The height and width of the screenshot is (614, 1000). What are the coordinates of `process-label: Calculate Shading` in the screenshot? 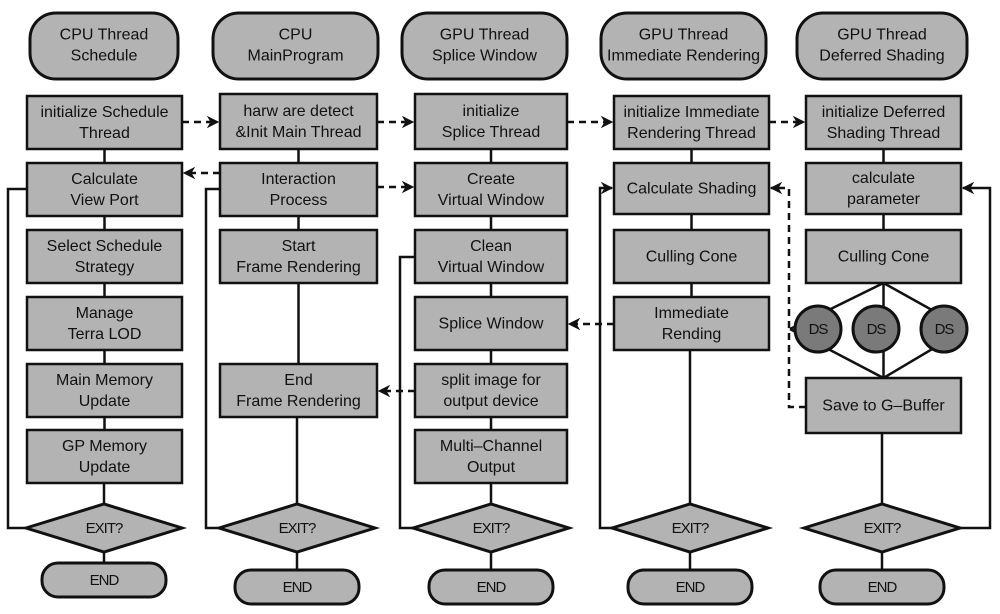 It's located at (692, 189).